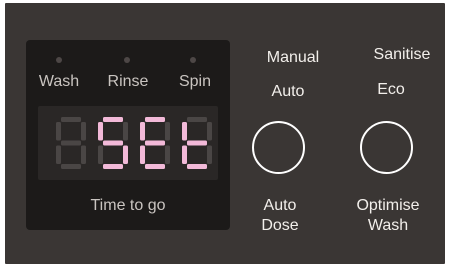  What do you see at coordinates (100, 131) in the screenshot?
I see `digit-2-segment-f` at bounding box center [100, 131].